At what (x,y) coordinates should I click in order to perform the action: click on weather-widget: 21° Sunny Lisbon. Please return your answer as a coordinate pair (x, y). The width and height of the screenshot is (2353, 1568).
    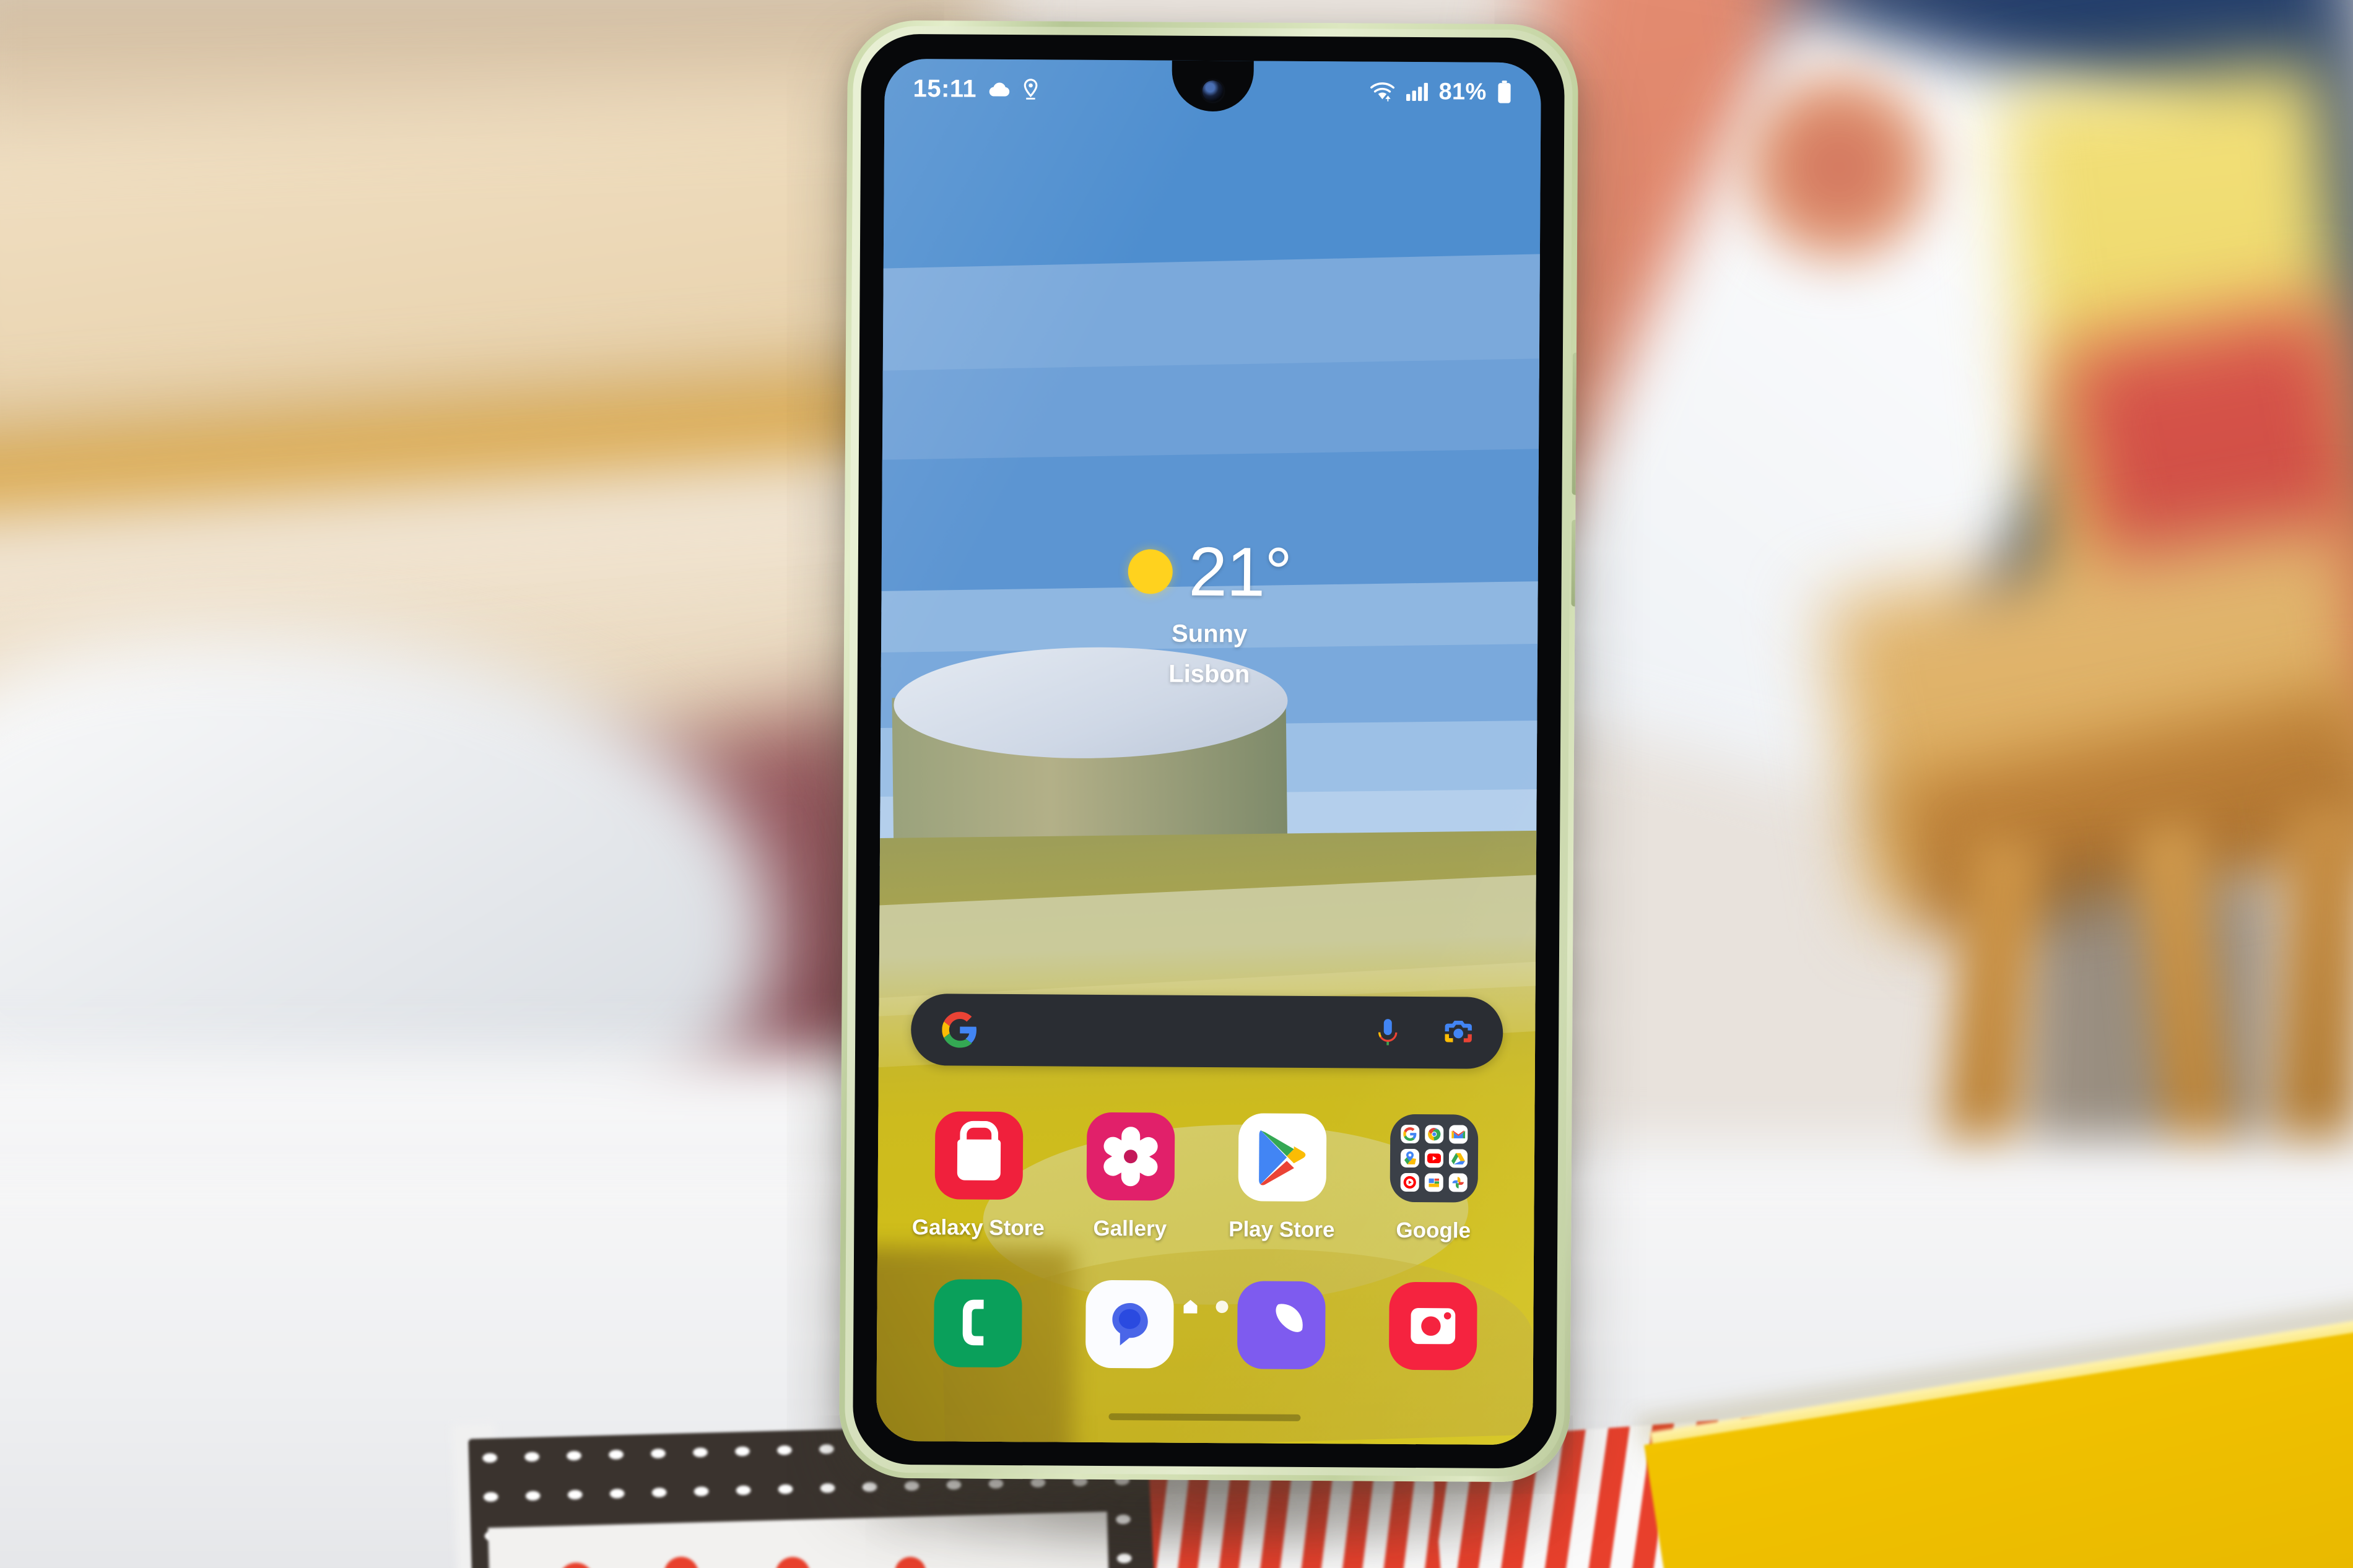
    Looking at the image, I should click on (1209, 611).